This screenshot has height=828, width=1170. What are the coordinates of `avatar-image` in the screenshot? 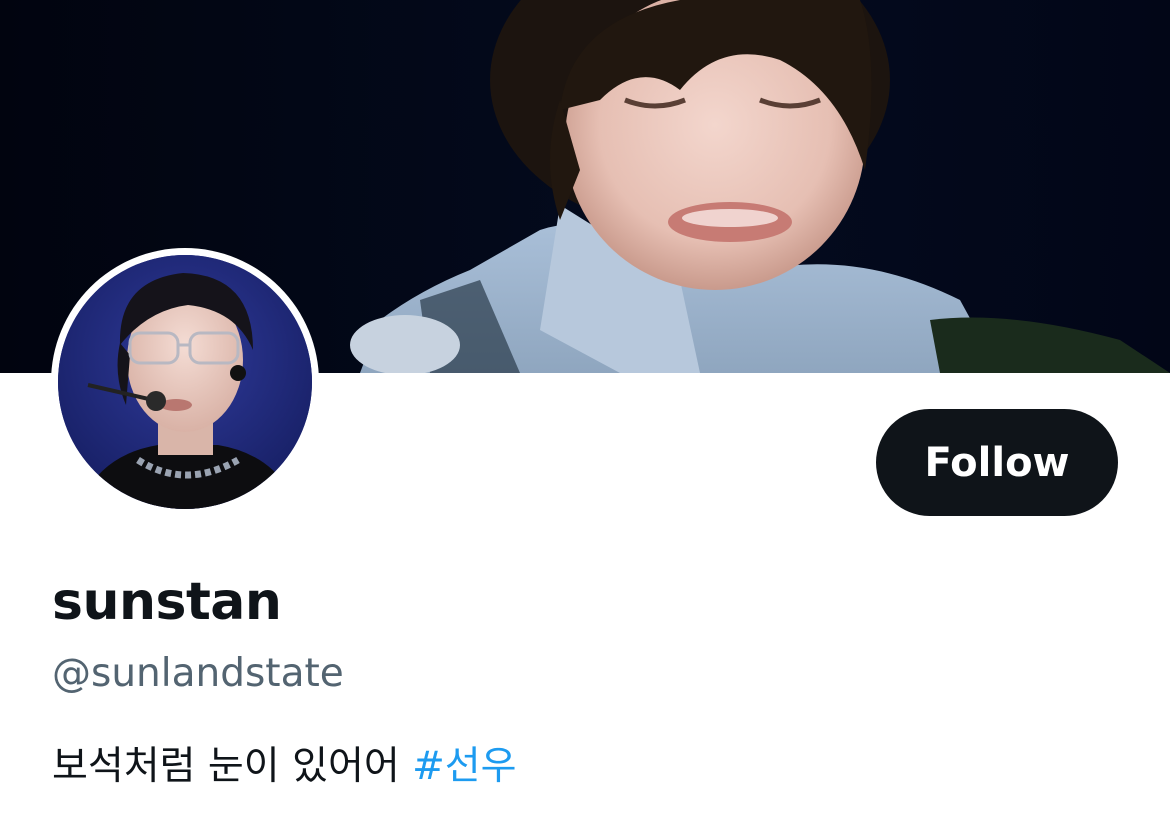 It's located at (185, 382).